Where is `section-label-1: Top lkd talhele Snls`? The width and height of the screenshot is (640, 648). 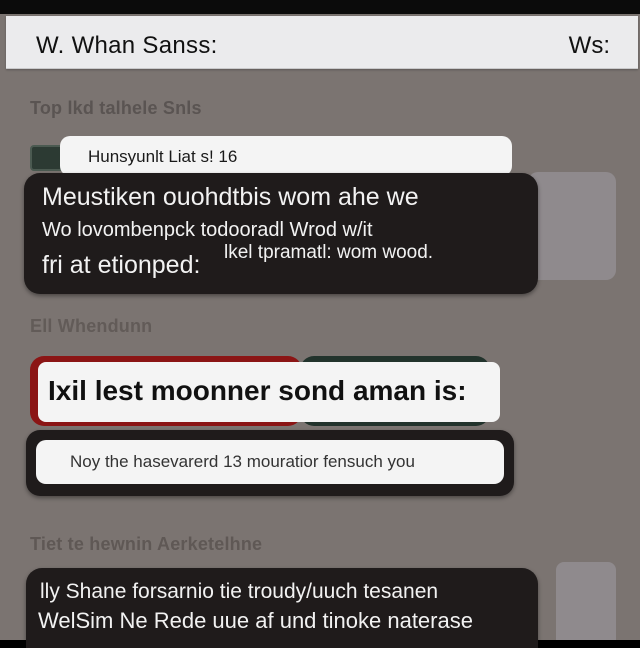
section-label-1: Top lkd talhele Snls is located at coordinates (116, 108).